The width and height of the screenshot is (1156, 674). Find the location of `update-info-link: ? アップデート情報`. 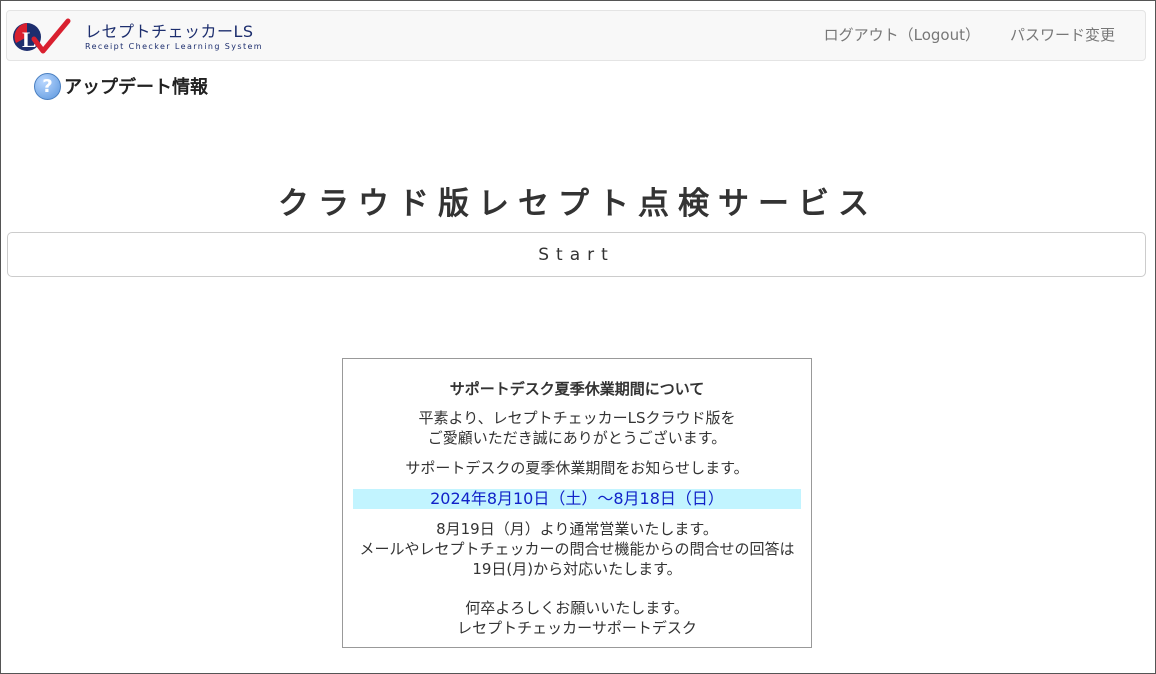

update-info-link: ? アップデート情報 is located at coordinates (121, 86).